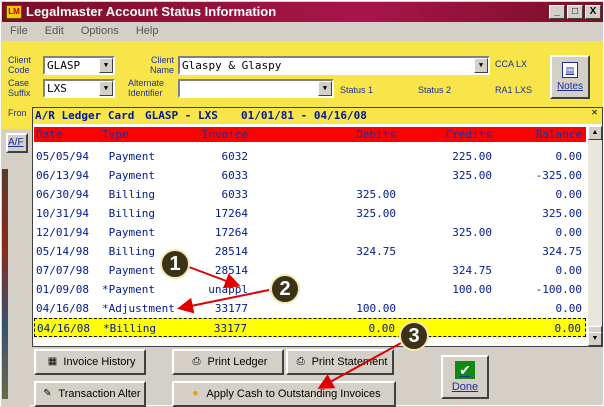  What do you see at coordinates (14, 12) in the screenshot?
I see `legalmaster-app-icon: LM` at bounding box center [14, 12].